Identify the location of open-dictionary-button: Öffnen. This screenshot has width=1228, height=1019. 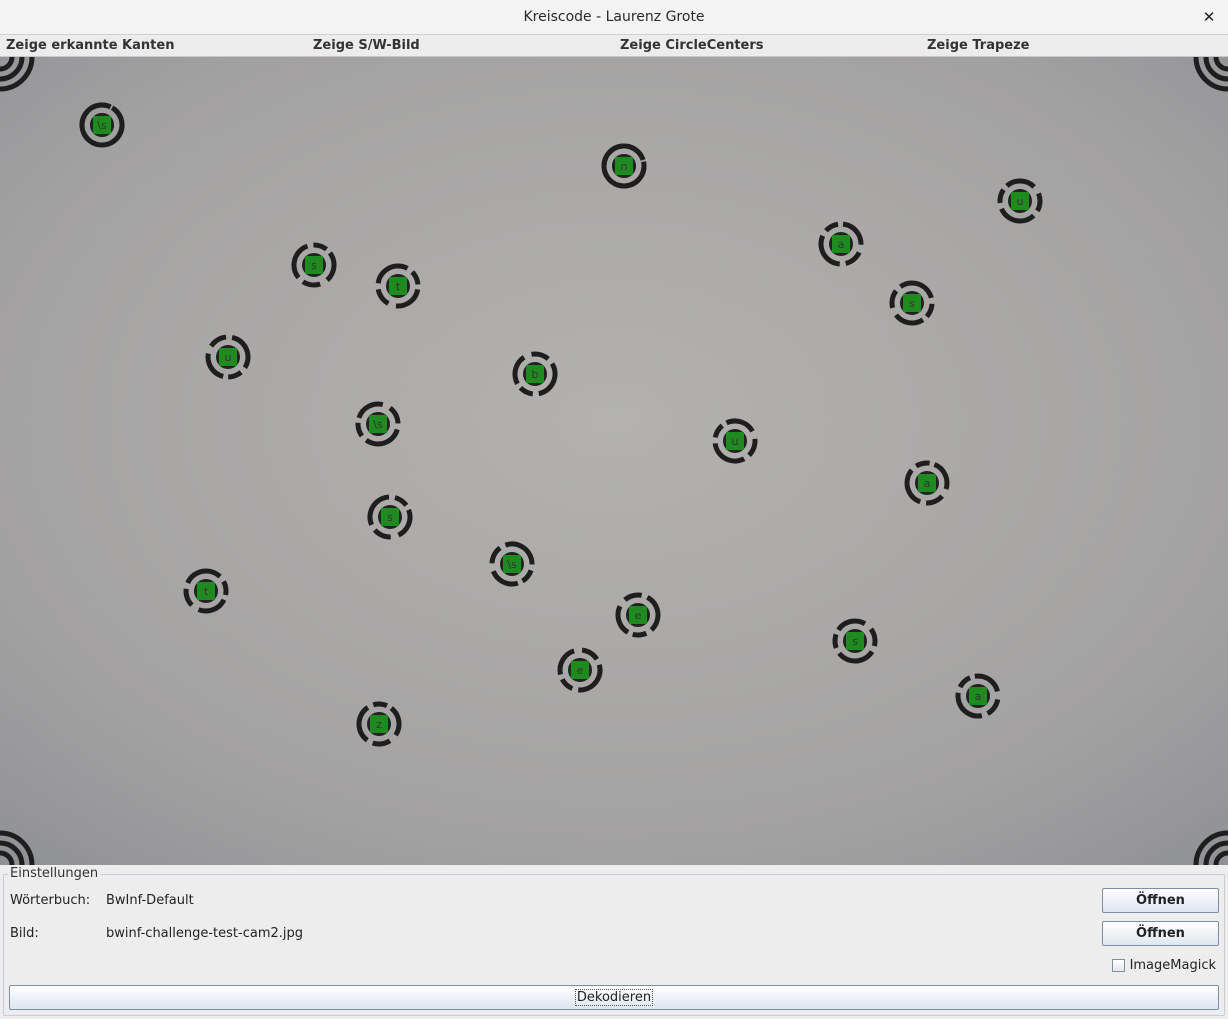
(1160, 900).